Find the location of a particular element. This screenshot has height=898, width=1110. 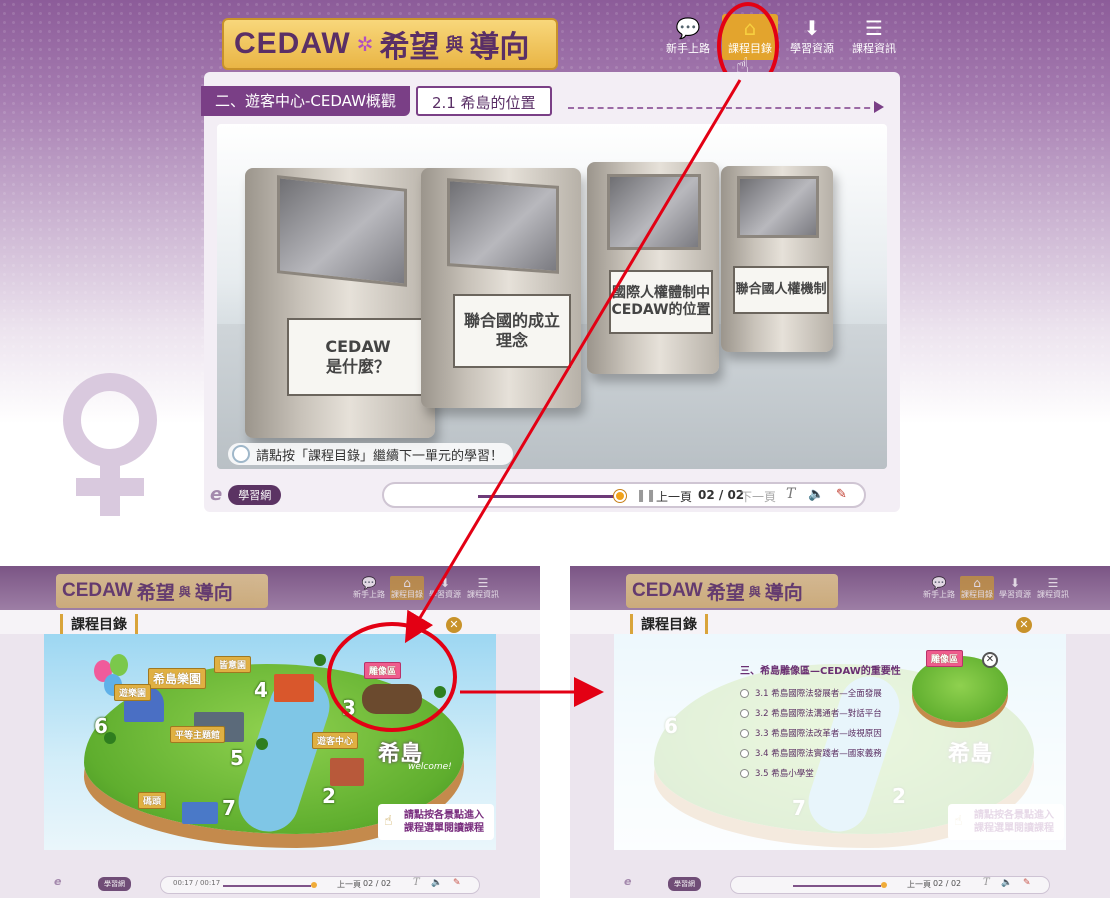

house-building is located at coordinates (294, 688).